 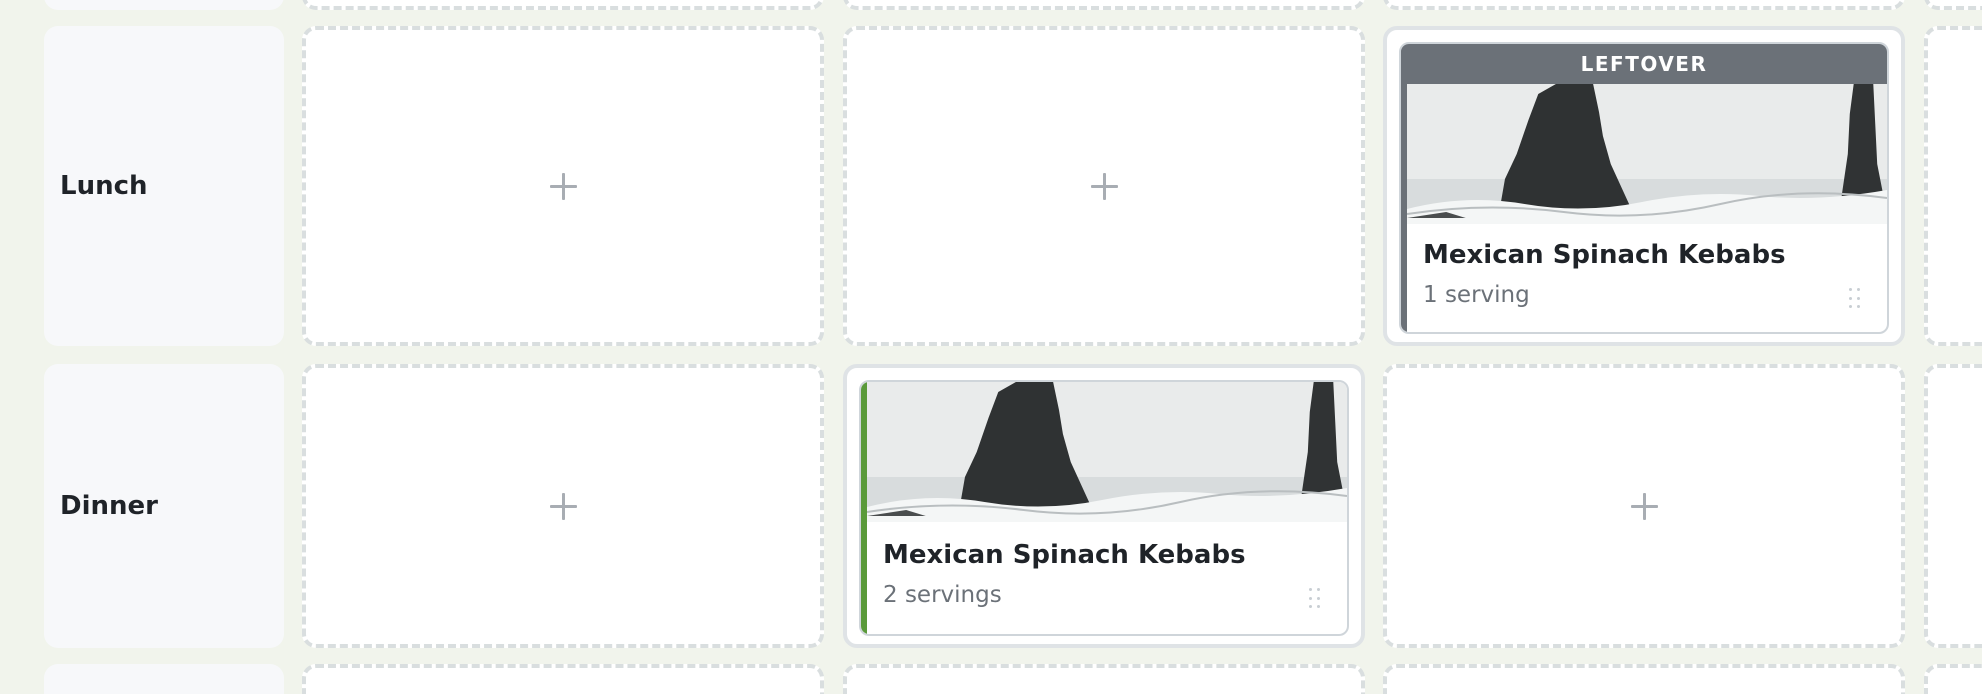 I want to click on row-label-text: Lunch, so click(x=104, y=186).